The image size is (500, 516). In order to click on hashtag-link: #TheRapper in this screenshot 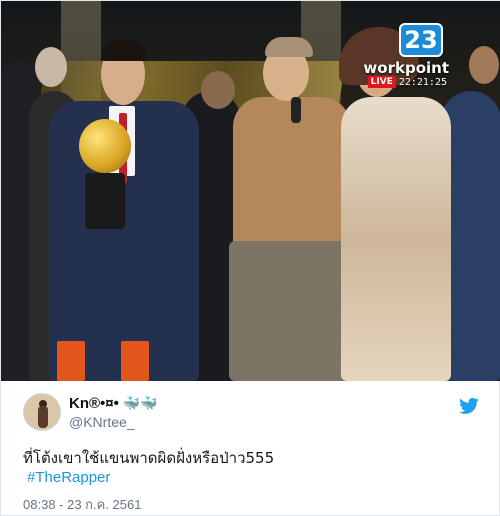, I will do `click(68, 477)`.